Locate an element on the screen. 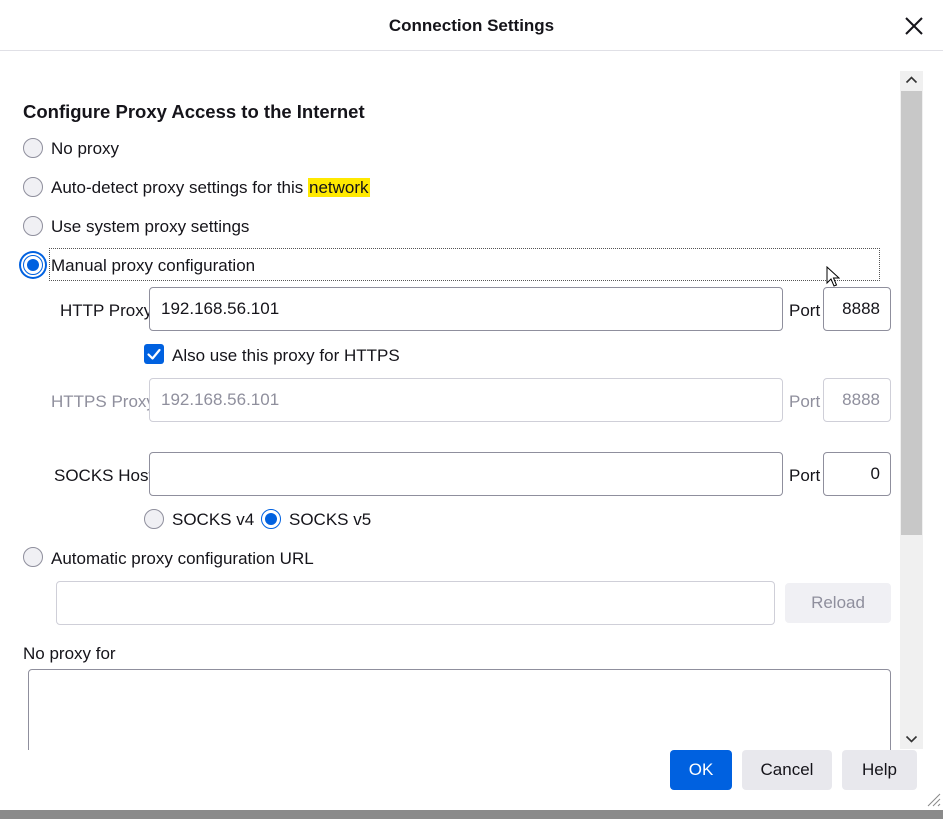 The width and height of the screenshot is (943, 819). chevron-up-icon is located at coordinates (911, 80).